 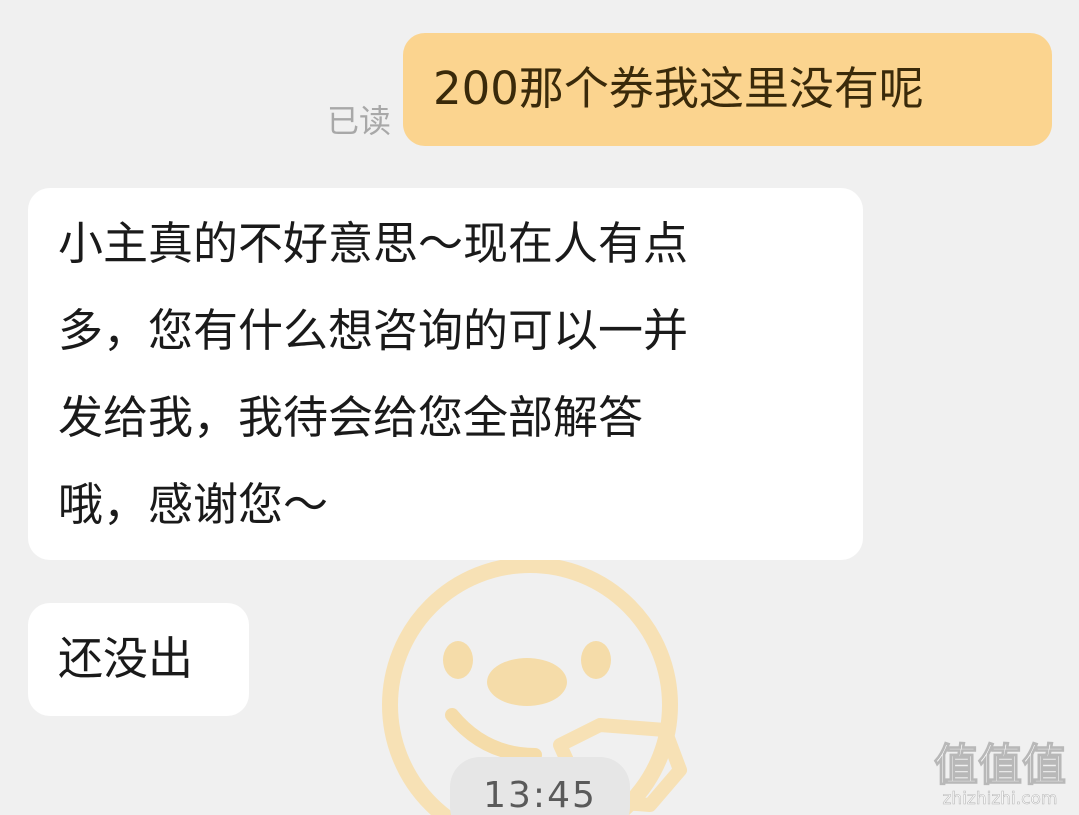 I want to click on sent-message-bubble: 200那个券我这里没有呢, so click(x=727, y=89).